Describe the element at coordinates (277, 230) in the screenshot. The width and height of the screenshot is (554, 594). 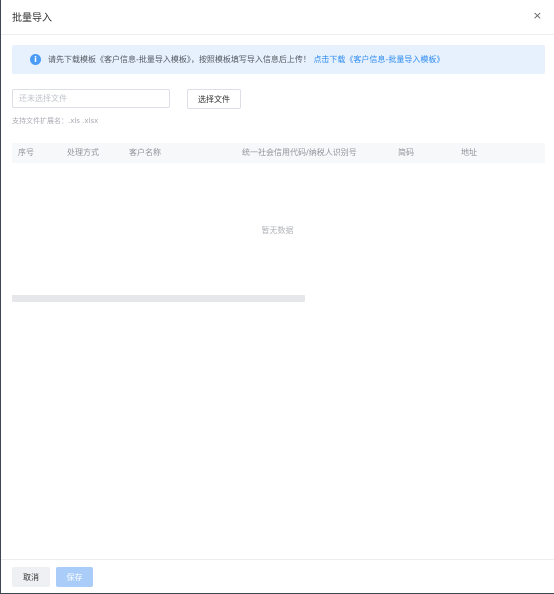
I see `empty-table-text: 暂无数据` at that location.